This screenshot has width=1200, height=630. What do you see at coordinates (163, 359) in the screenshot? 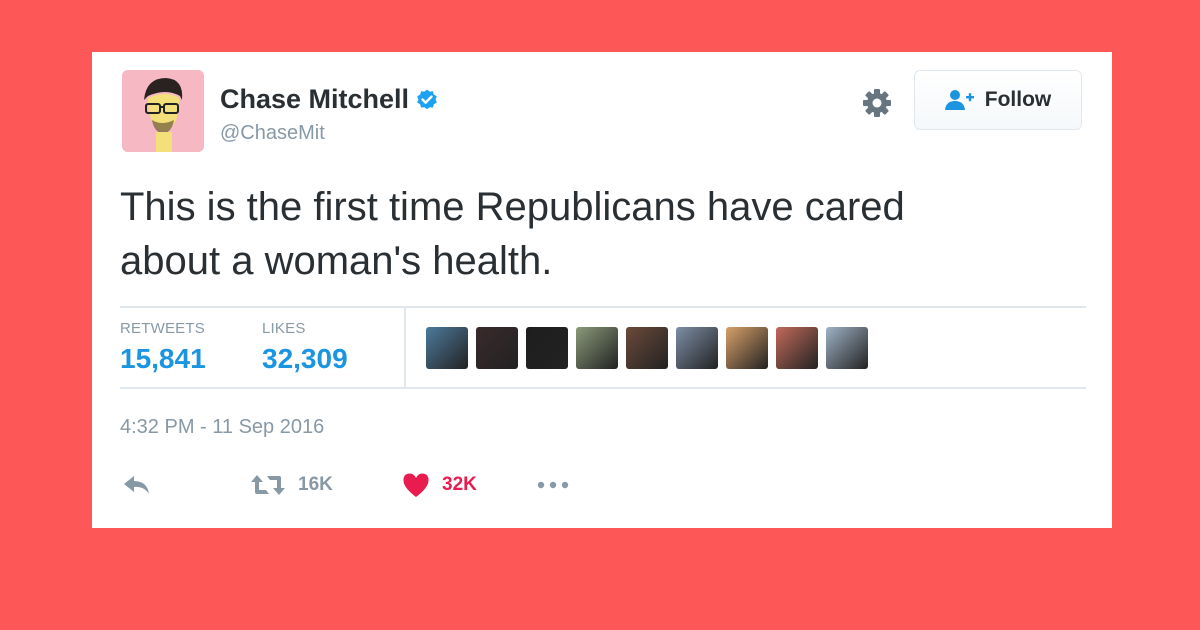
I see `retweets-count: 15,841` at bounding box center [163, 359].